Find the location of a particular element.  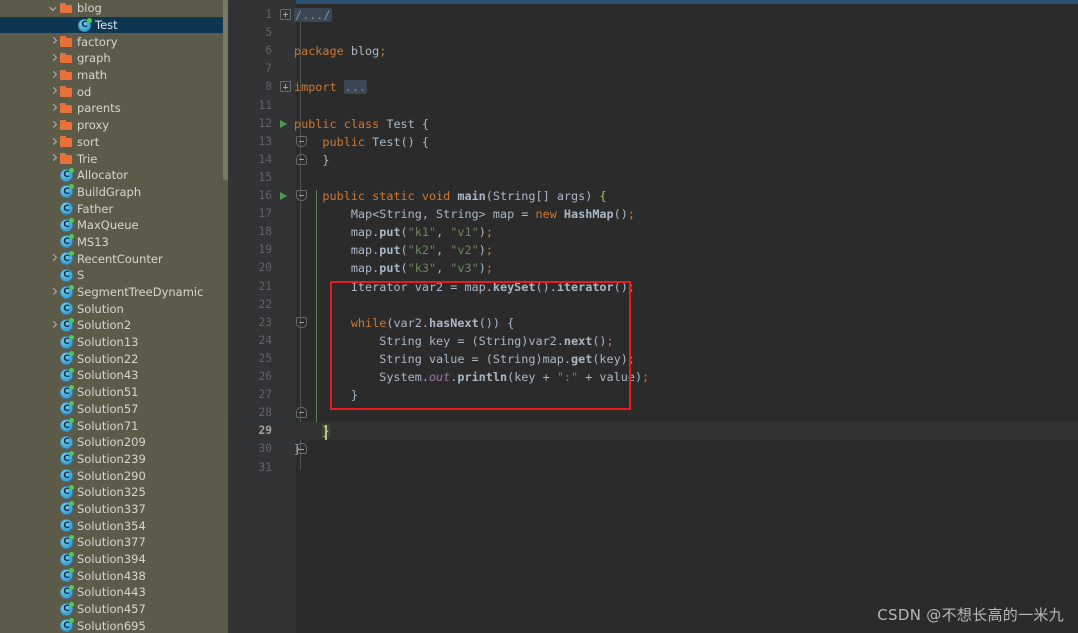

tree-item-solution443: Solution443 is located at coordinates (114, 592).